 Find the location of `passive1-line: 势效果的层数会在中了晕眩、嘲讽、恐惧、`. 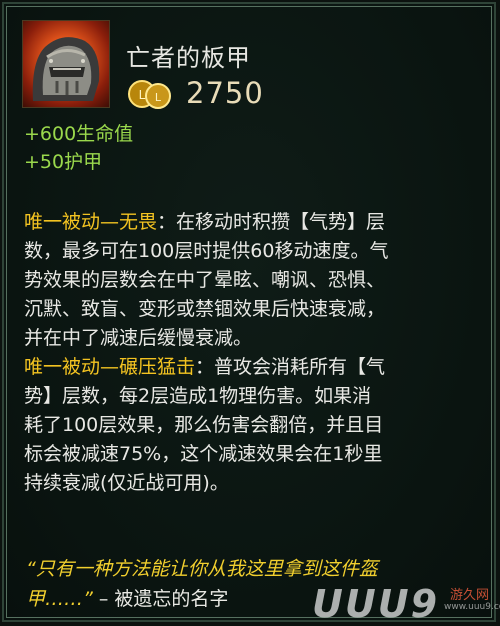

passive1-line: 势效果的层数会在中了晕眩、嘲讽、恐惧、 is located at coordinates (205, 280).